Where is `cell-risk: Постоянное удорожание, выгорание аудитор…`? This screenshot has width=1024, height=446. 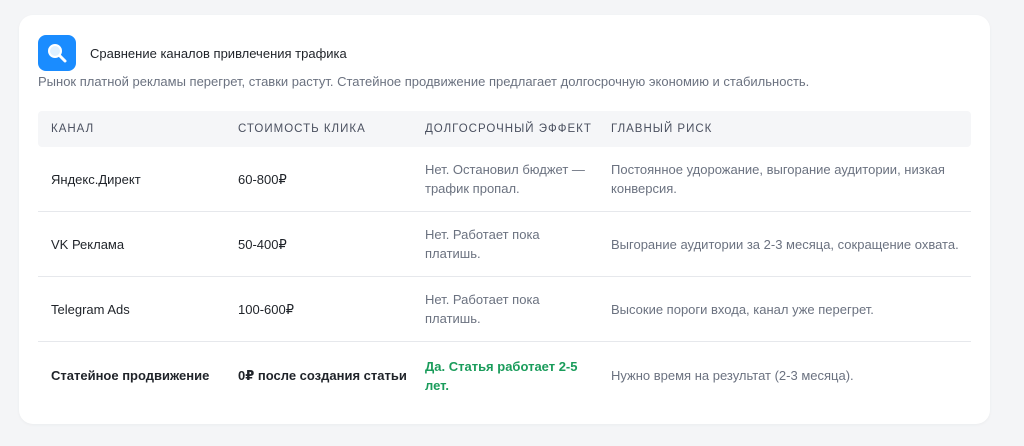
cell-risk: Постоянное удорожание, выгорание аудитор… is located at coordinates (778, 179).